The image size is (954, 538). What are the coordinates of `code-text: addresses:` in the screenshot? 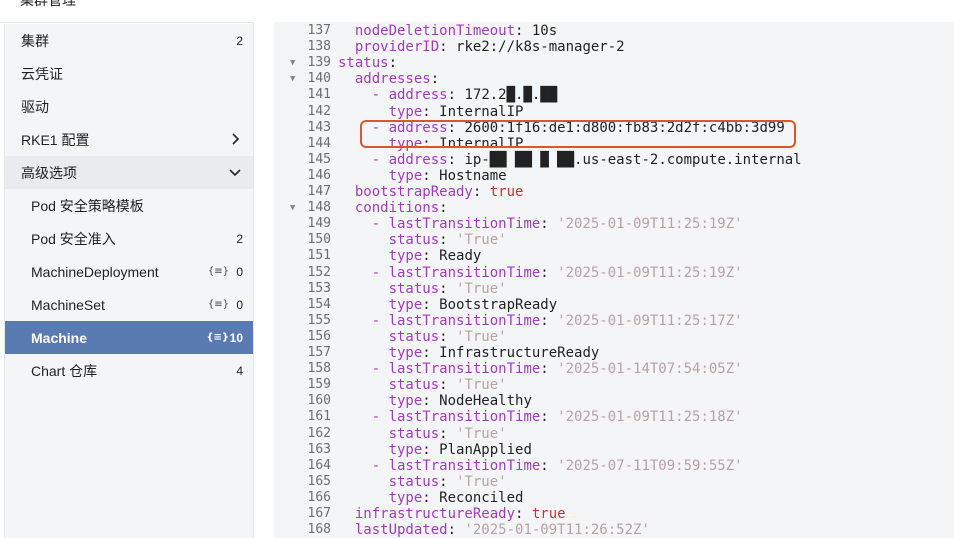 It's located at (397, 79).